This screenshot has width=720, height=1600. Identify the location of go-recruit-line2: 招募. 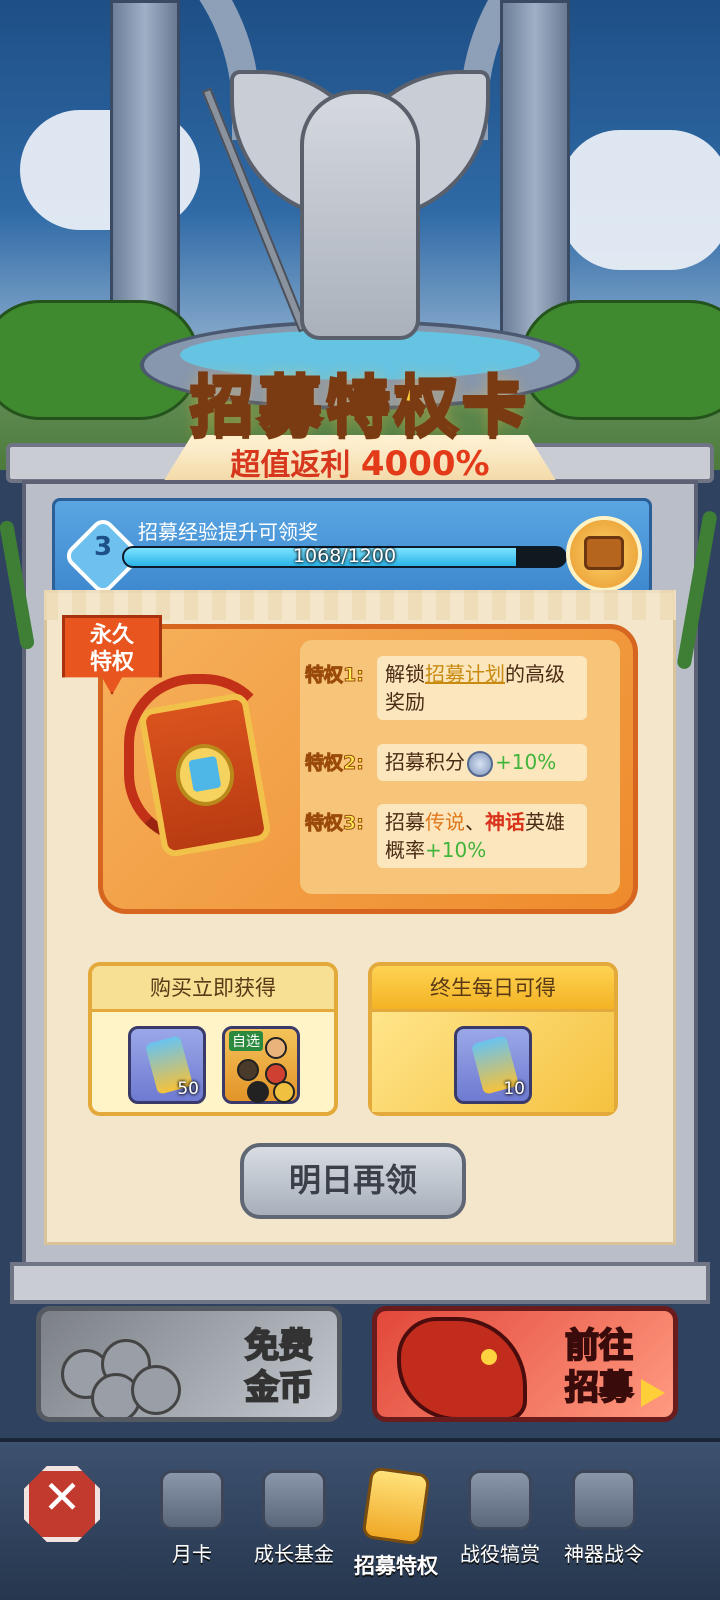
(599, 1388).